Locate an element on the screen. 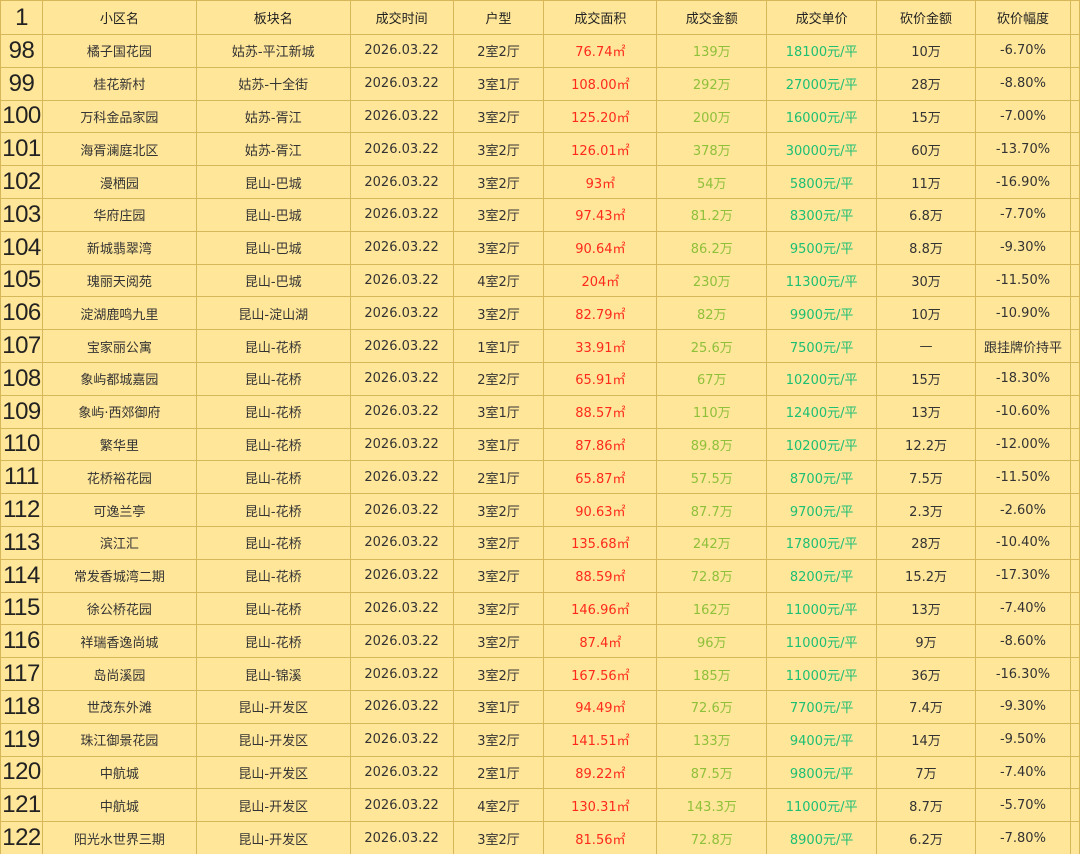  cell-community: 万科金品家园 is located at coordinates (119, 116).